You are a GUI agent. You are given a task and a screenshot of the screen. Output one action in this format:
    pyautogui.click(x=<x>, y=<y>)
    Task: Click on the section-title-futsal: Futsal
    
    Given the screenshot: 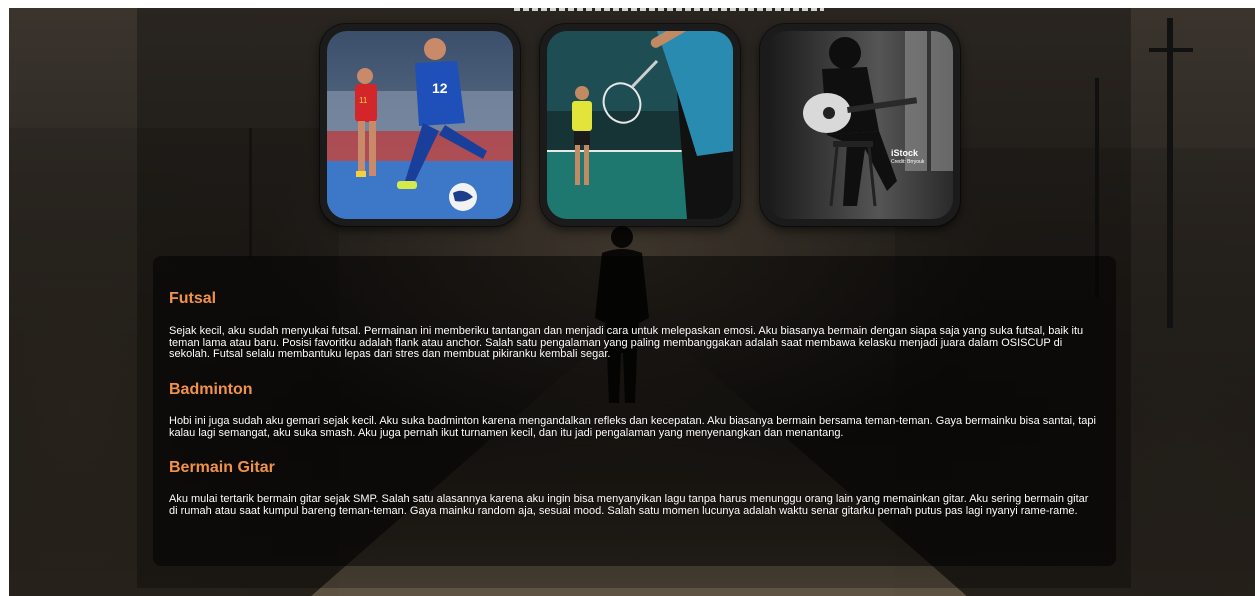 What is the action you would take?
    pyautogui.click(x=193, y=298)
    